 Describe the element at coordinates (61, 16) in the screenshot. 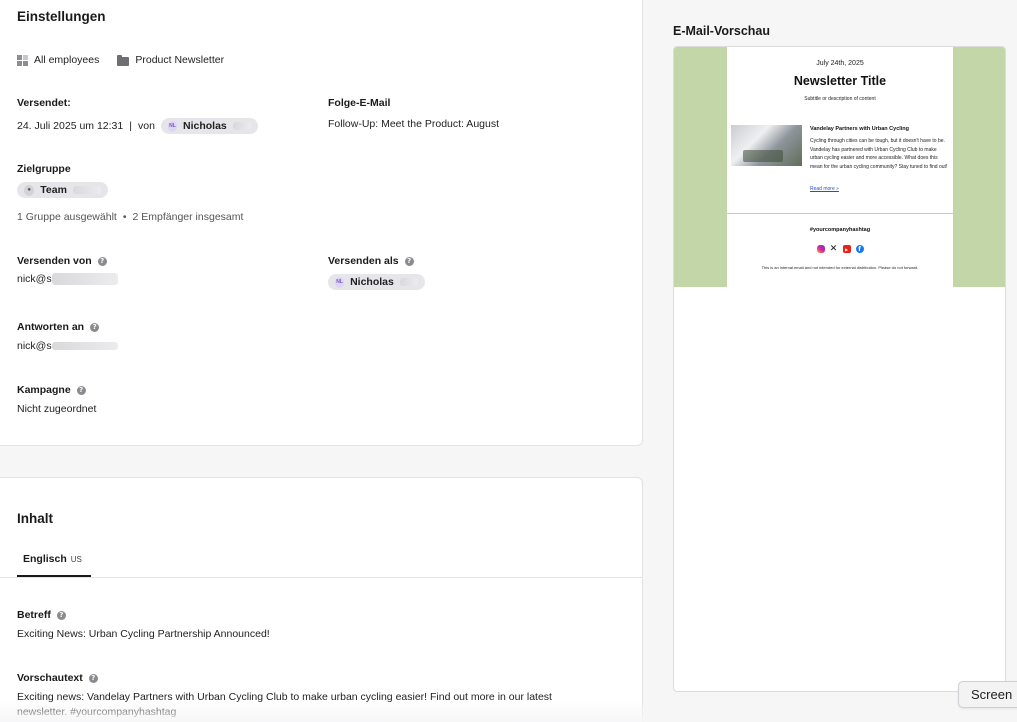

I see `settings-heading: Einstellungen` at that location.